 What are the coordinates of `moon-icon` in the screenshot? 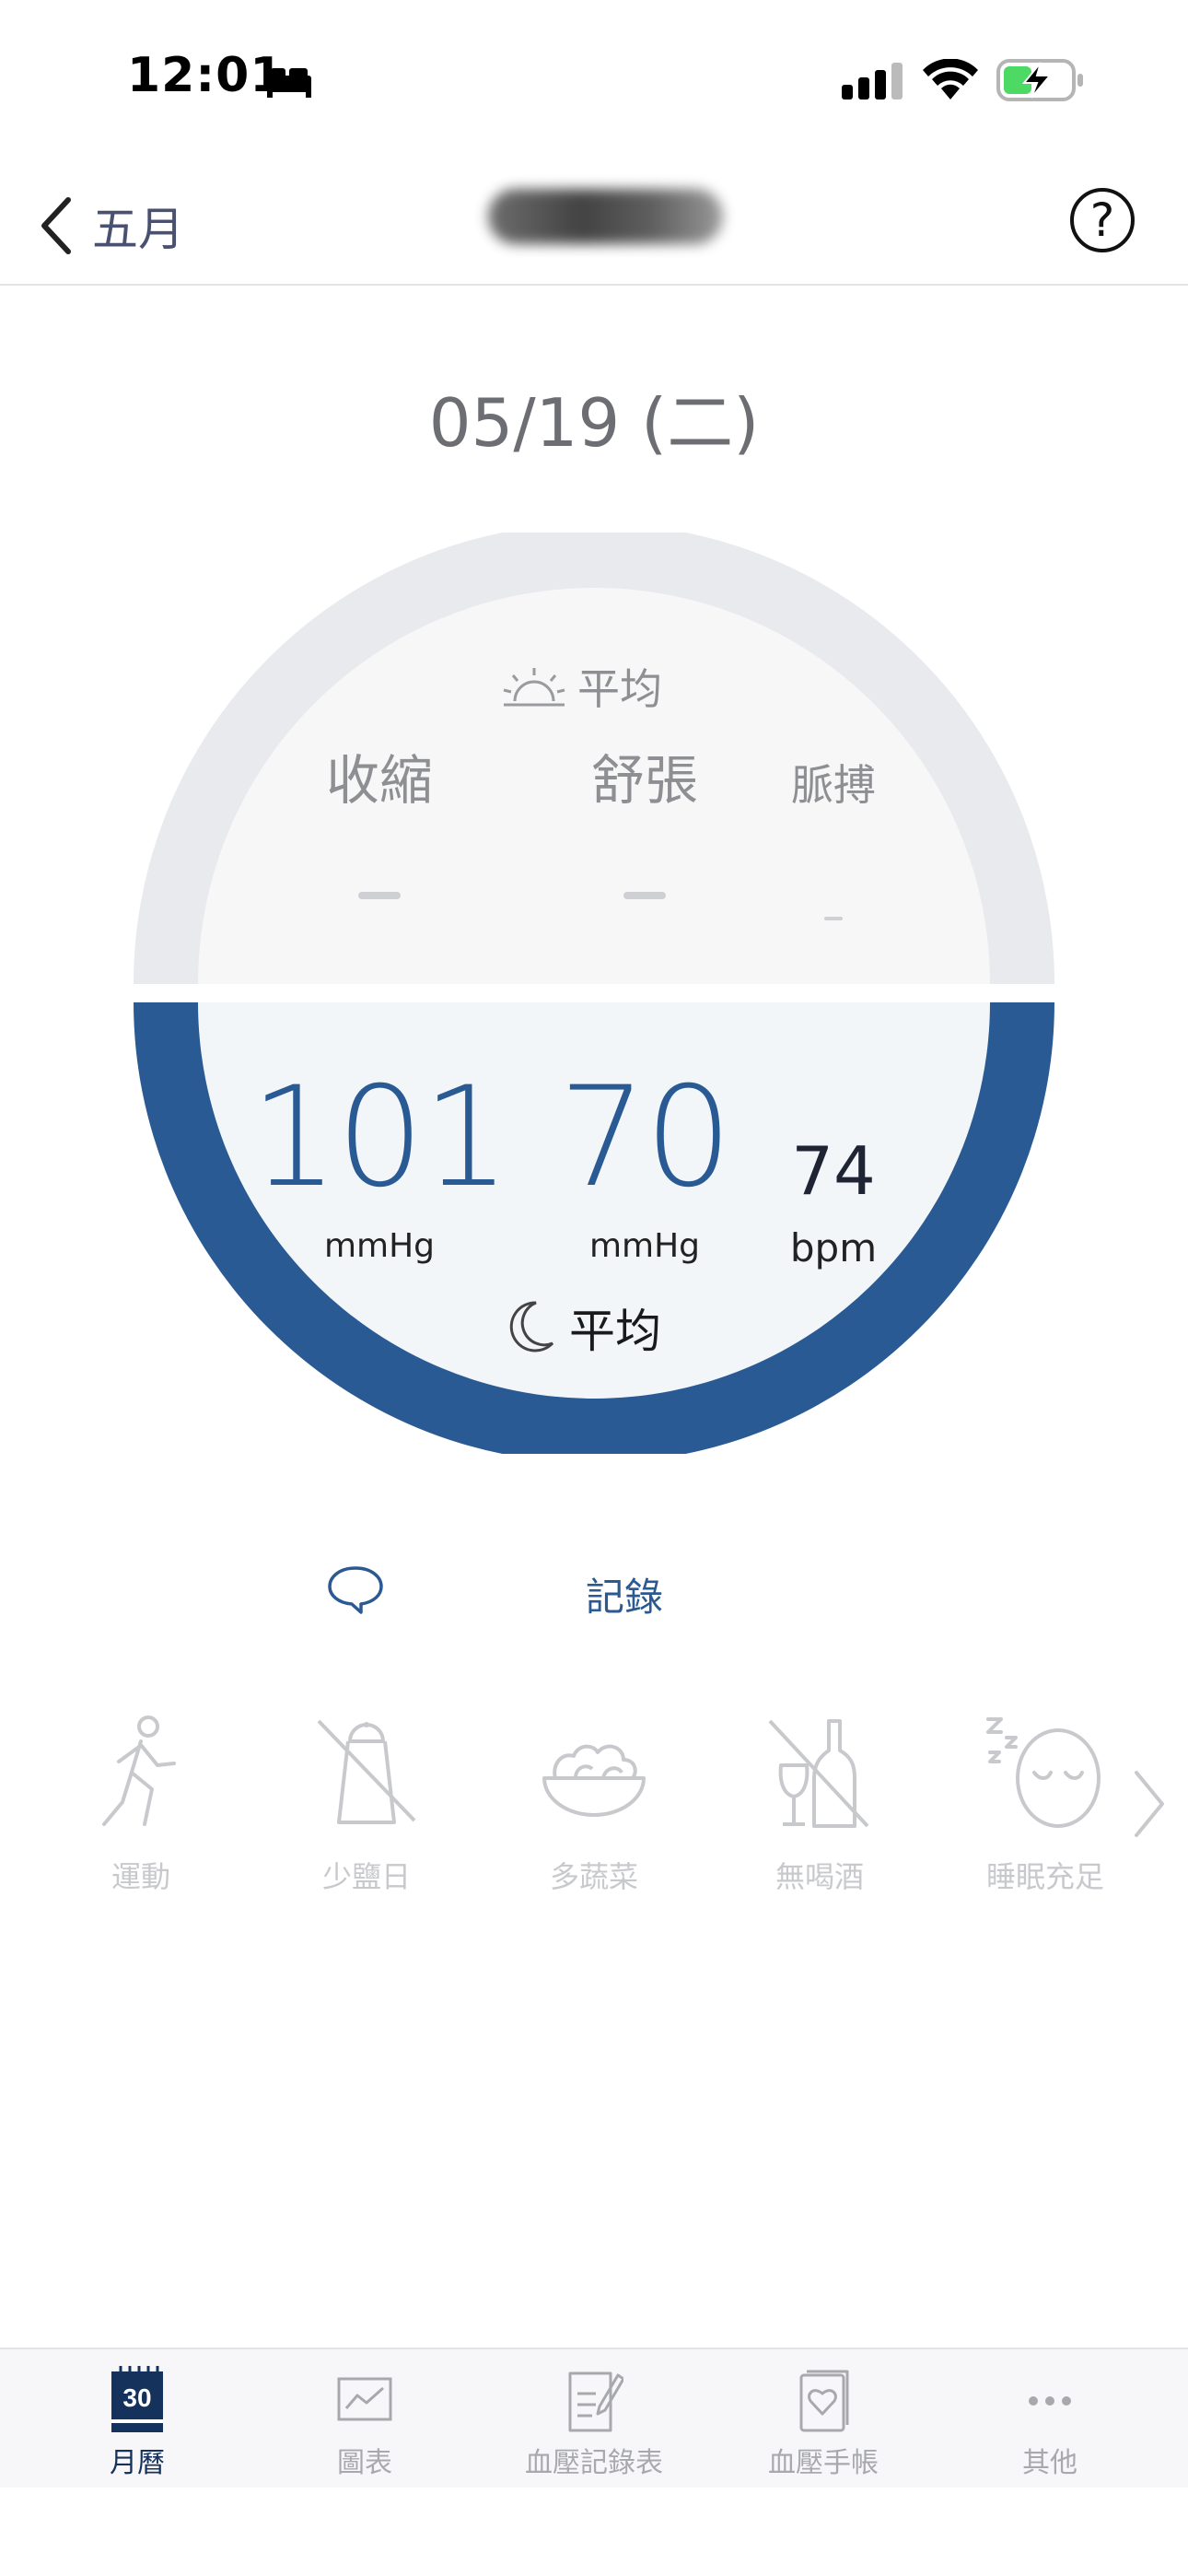 It's located at (531, 1326).